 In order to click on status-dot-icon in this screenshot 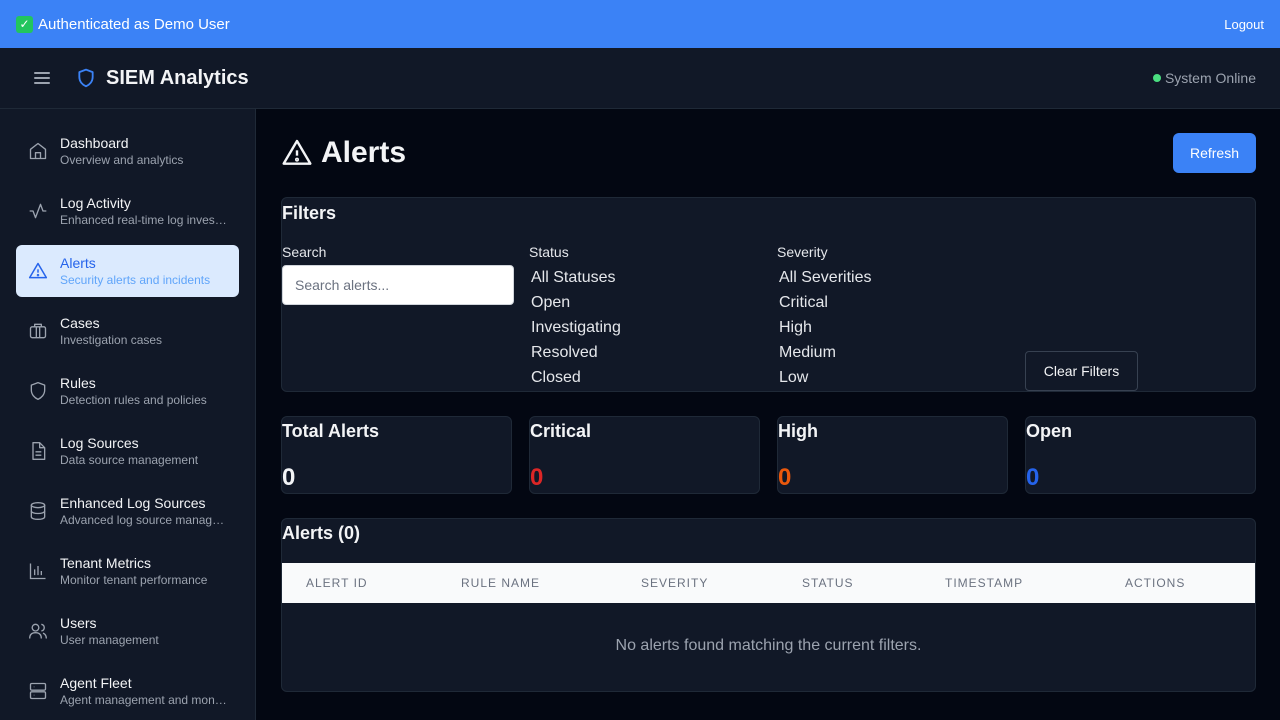, I will do `click(1156, 78)`.